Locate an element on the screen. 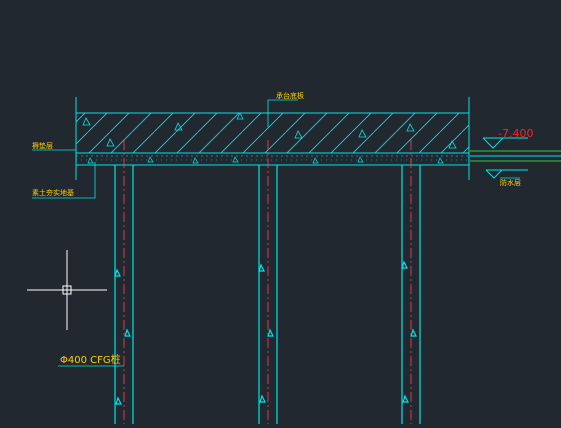 This screenshot has height=428, width=561. crosshair-cursor is located at coordinates (67, 290).